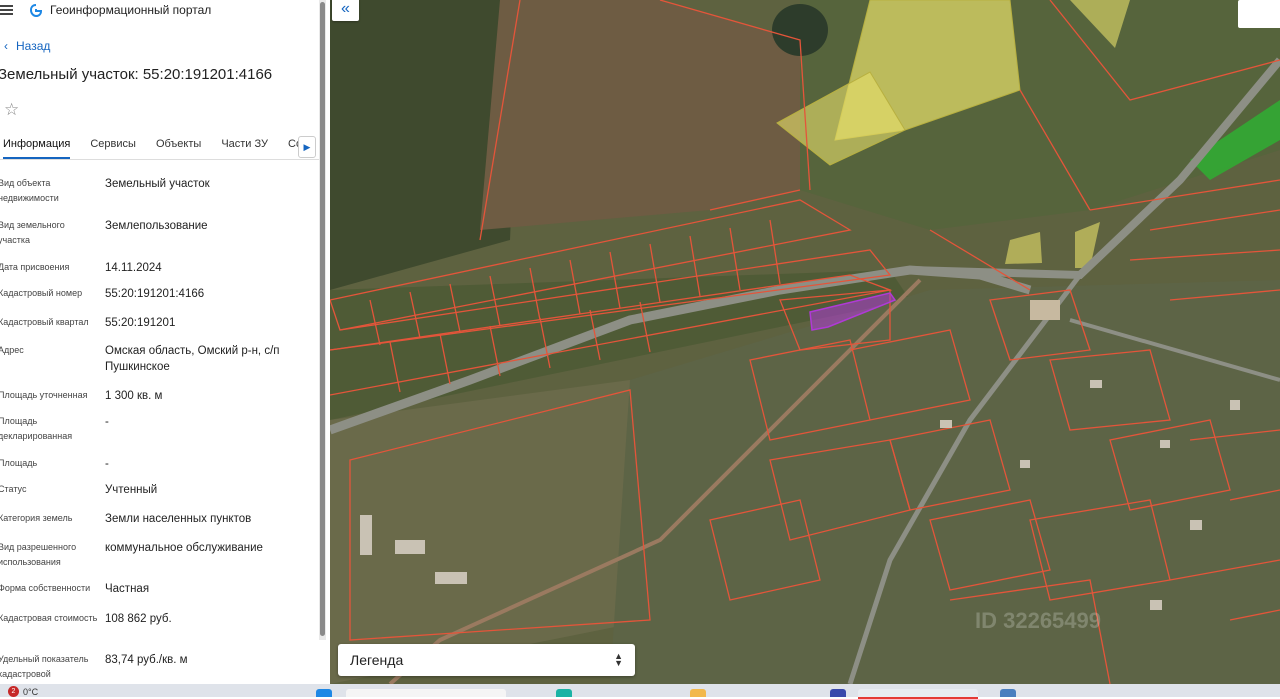  What do you see at coordinates (7, 10) in the screenshot?
I see `menu-icon` at bounding box center [7, 10].